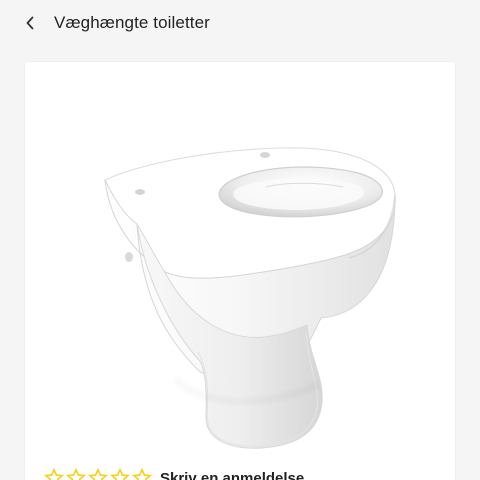  I want to click on page-title: Væghængte toiletter, so click(132, 22).